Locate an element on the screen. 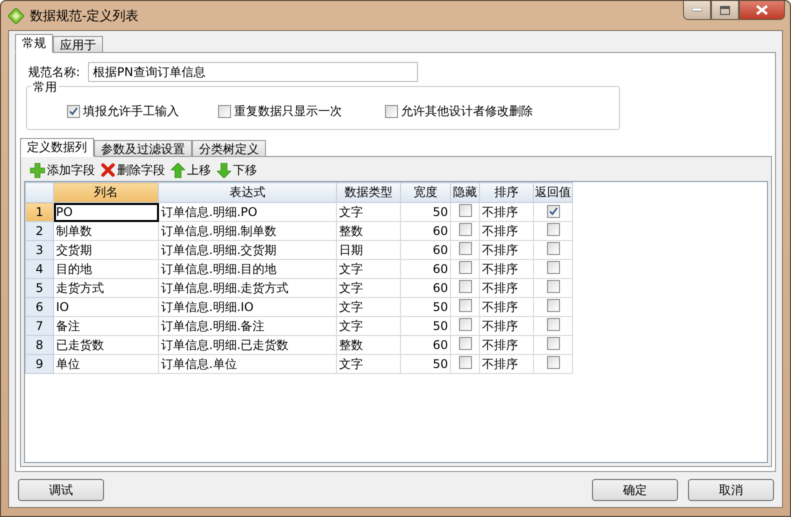 The width and height of the screenshot is (791, 517). checkbox-label: 填报允许手工输入 is located at coordinates (131, 111).